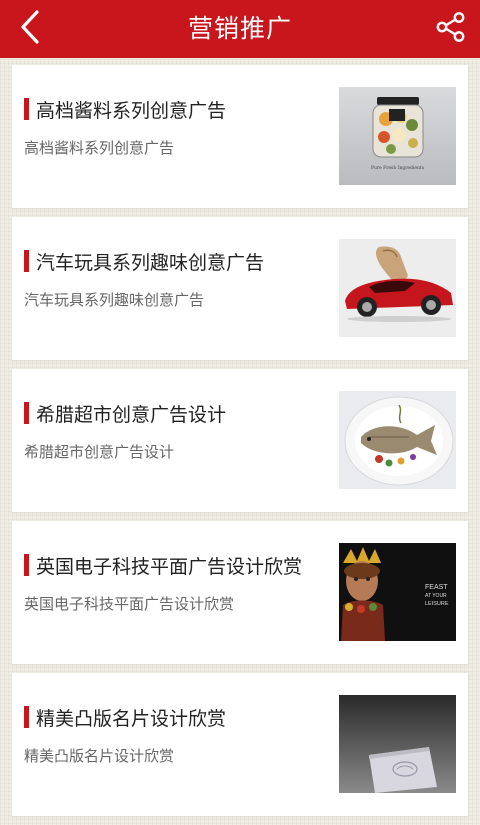 This screenshot has height=825, width=480. Describe the element at coordinates (397, 136) in the screenshot. I see `sauce-jar-ad-image: Pure Fresh Ingredients` at that location.